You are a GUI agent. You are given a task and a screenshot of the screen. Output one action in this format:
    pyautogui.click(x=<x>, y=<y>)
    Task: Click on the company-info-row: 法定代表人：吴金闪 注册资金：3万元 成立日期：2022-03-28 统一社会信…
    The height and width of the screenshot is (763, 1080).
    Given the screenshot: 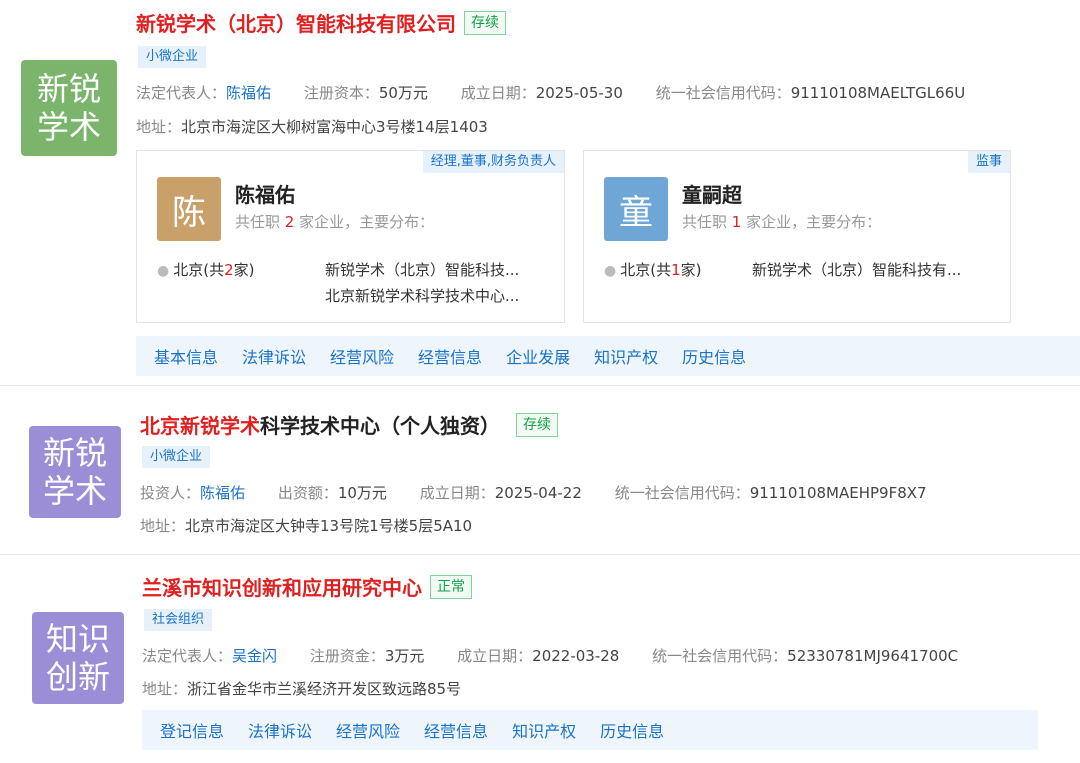 What is the action you would take?
    pyautogui.click(x=550, y=656)
    